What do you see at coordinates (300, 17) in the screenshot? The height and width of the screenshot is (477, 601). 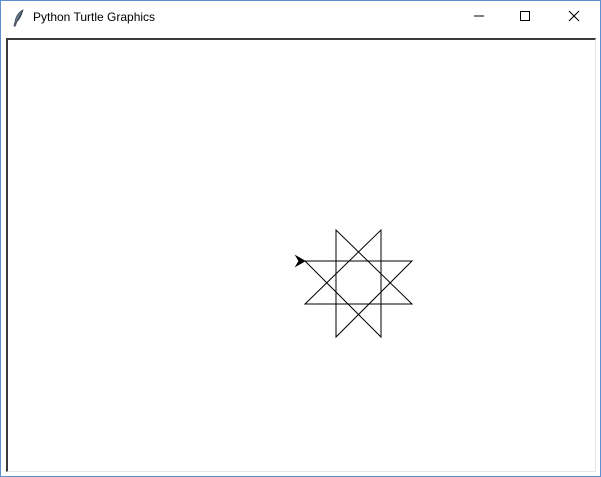 I see `title-bar: Python Turtle Graphics` at bounding box center [300, 17].